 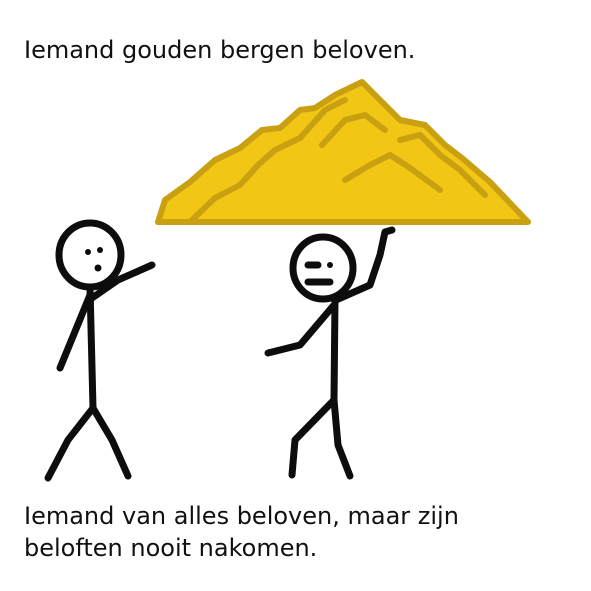 What do you see at coordinates (330, 353) in the screenshot?
I see `stick-figure-right` at bounding box center [330, 353].